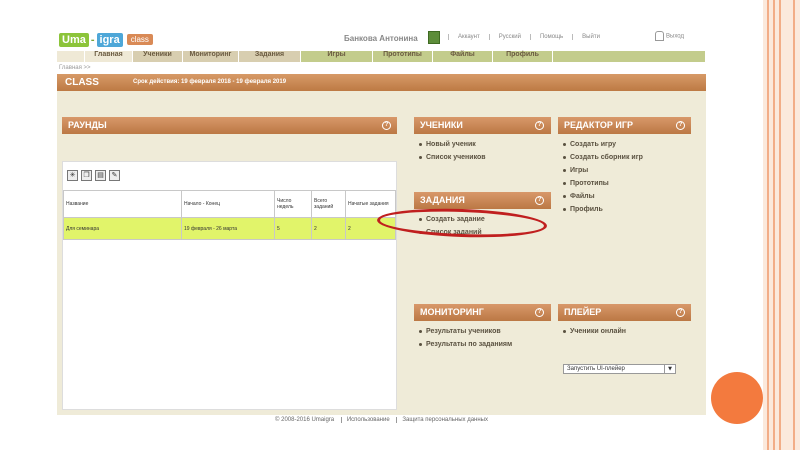 This screenshot has width=800, height=450. What do you see at coordinates (602, 170) in the screenshot?
I see `link-games: Игры` at bounding box center [602, 170].